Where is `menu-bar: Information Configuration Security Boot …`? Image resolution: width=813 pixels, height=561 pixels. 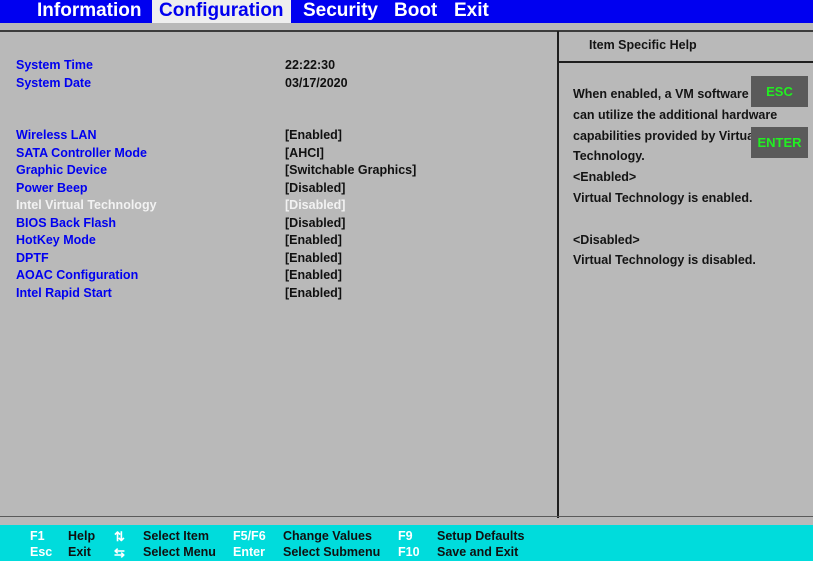 menu-bar: Information Configuration Security Boot … is located at coordinates (406, 11).